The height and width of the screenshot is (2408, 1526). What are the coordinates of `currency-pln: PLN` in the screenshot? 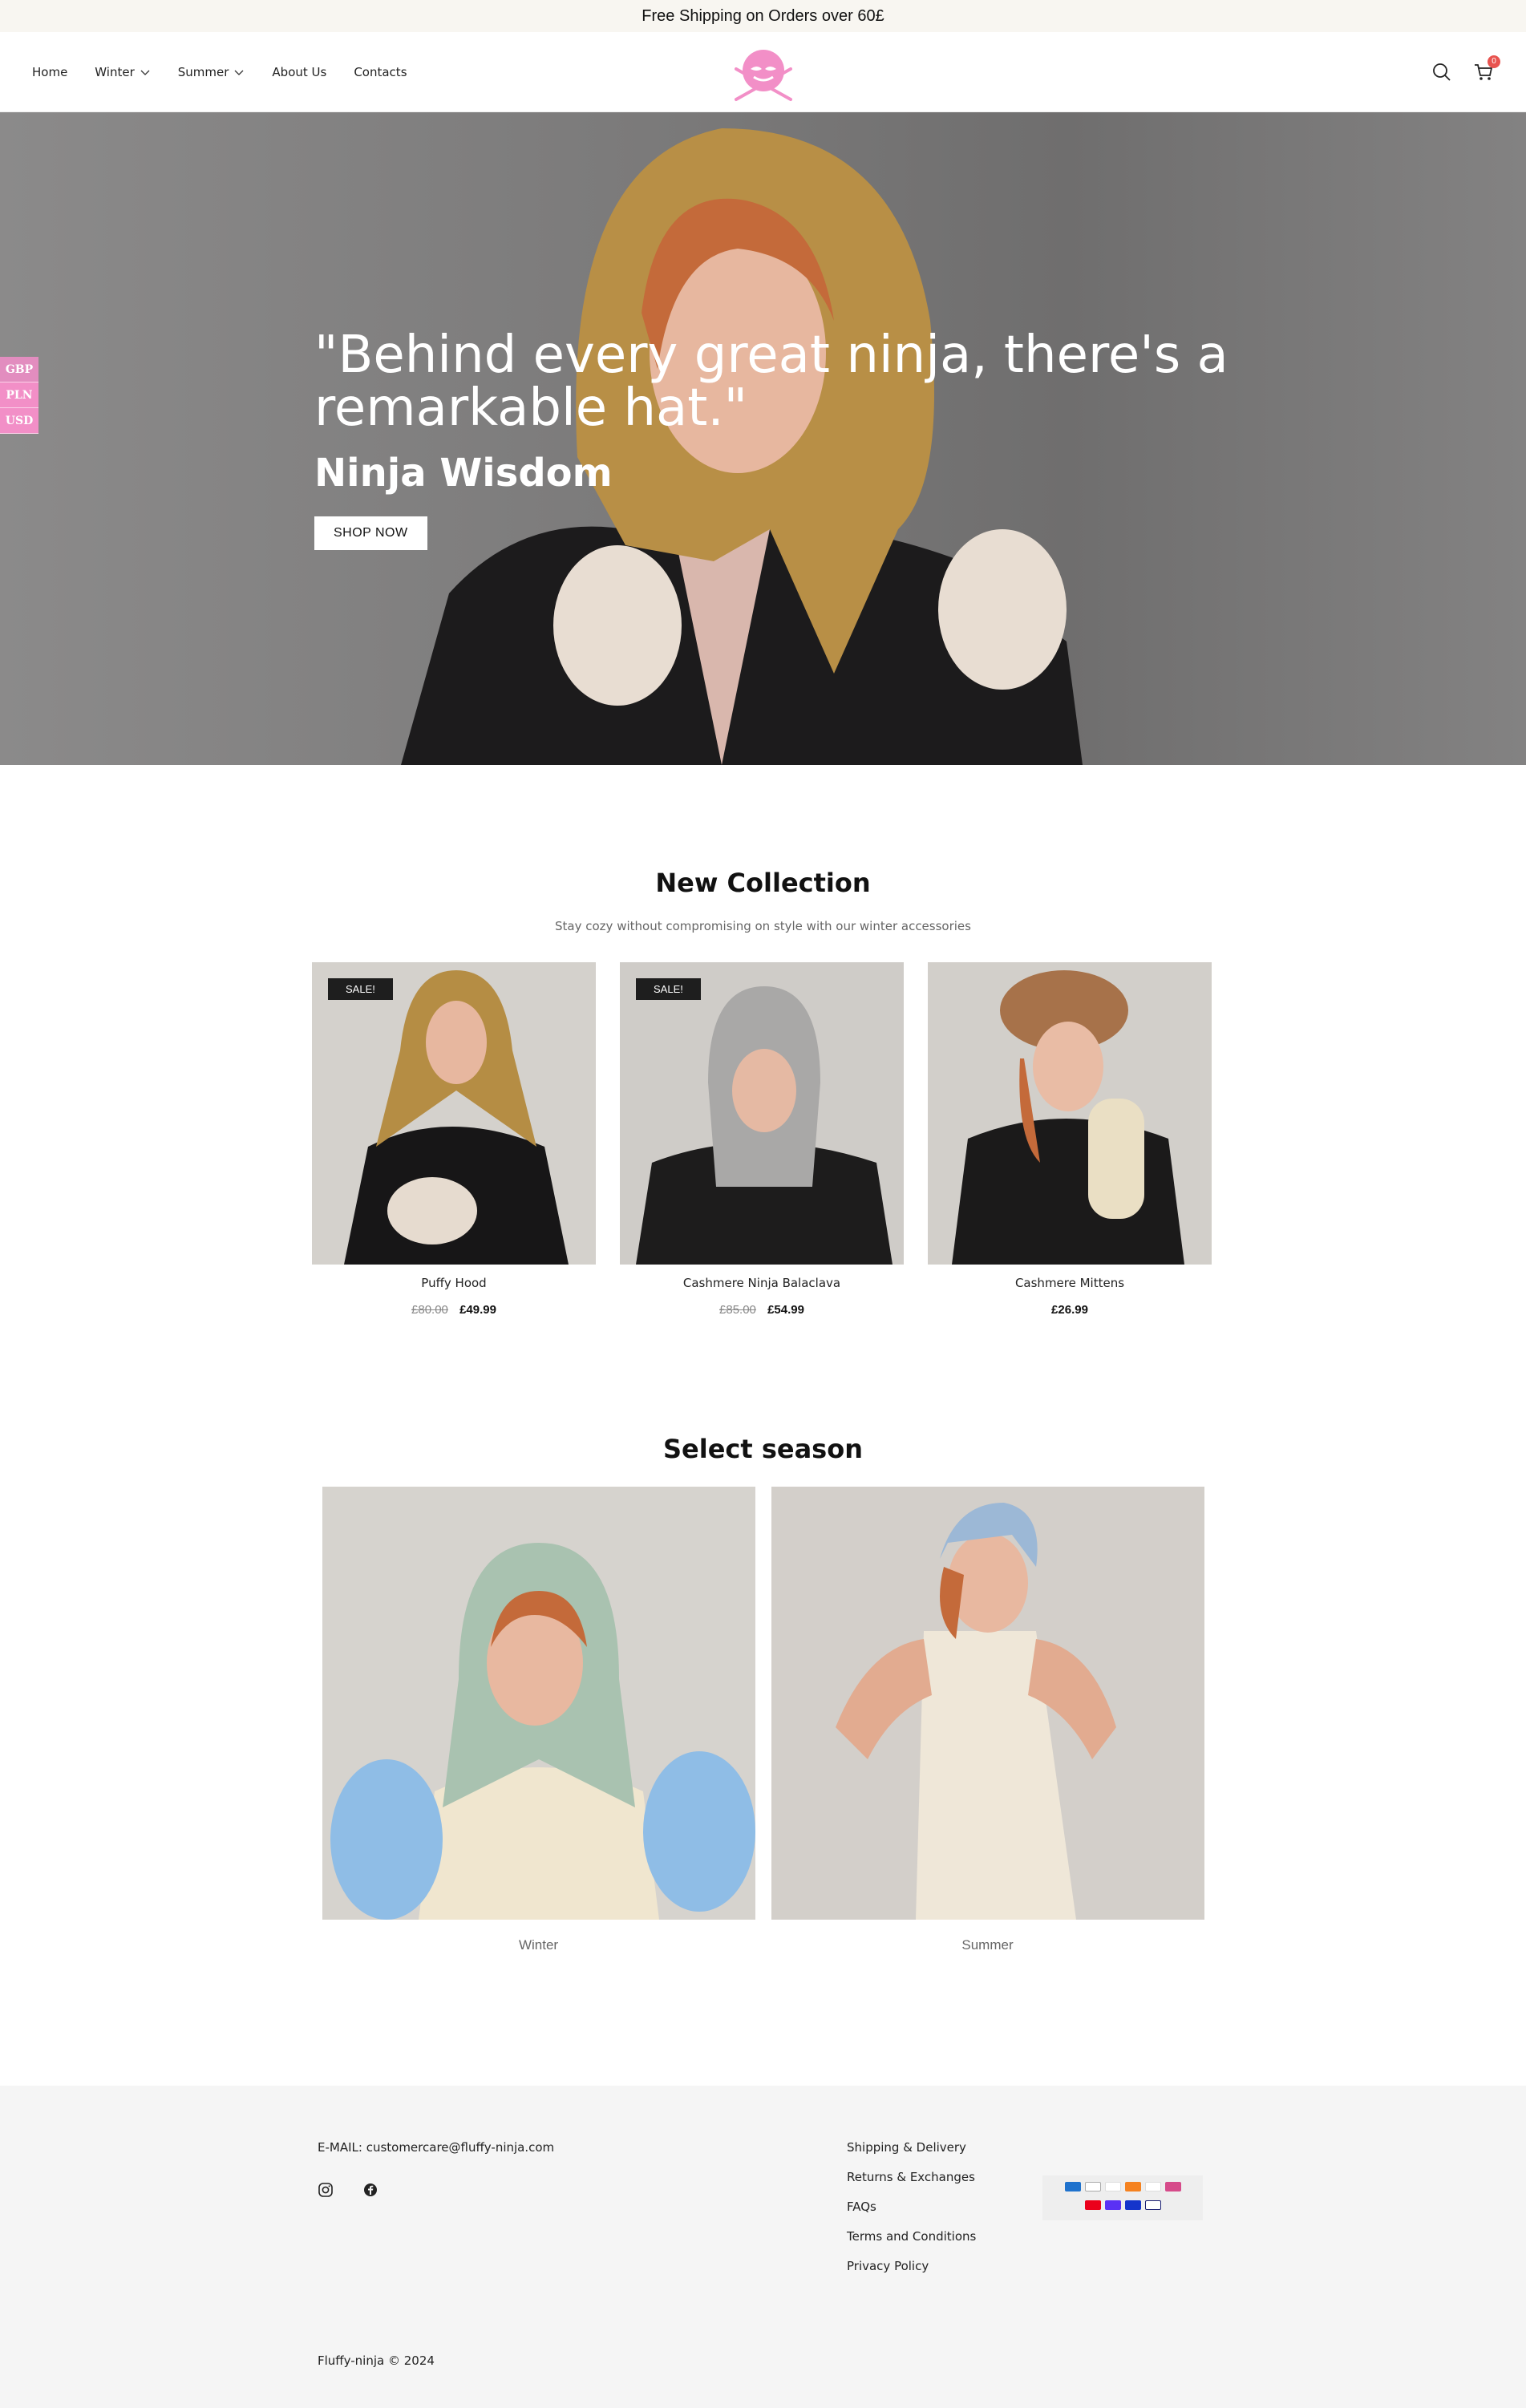 It's located at (19, 395).